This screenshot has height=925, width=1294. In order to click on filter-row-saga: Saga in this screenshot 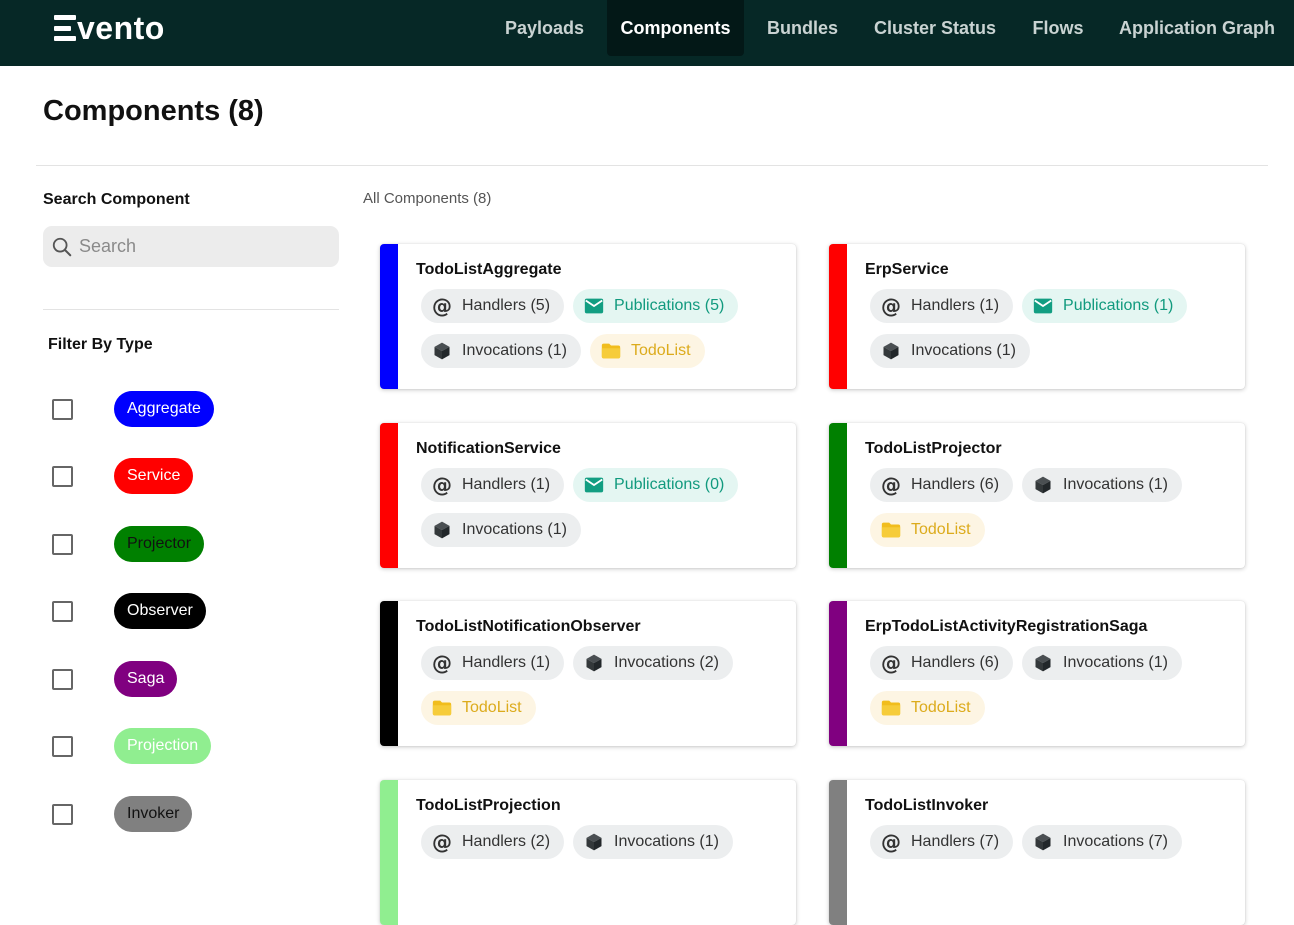, I will do `click(177, 679)`.